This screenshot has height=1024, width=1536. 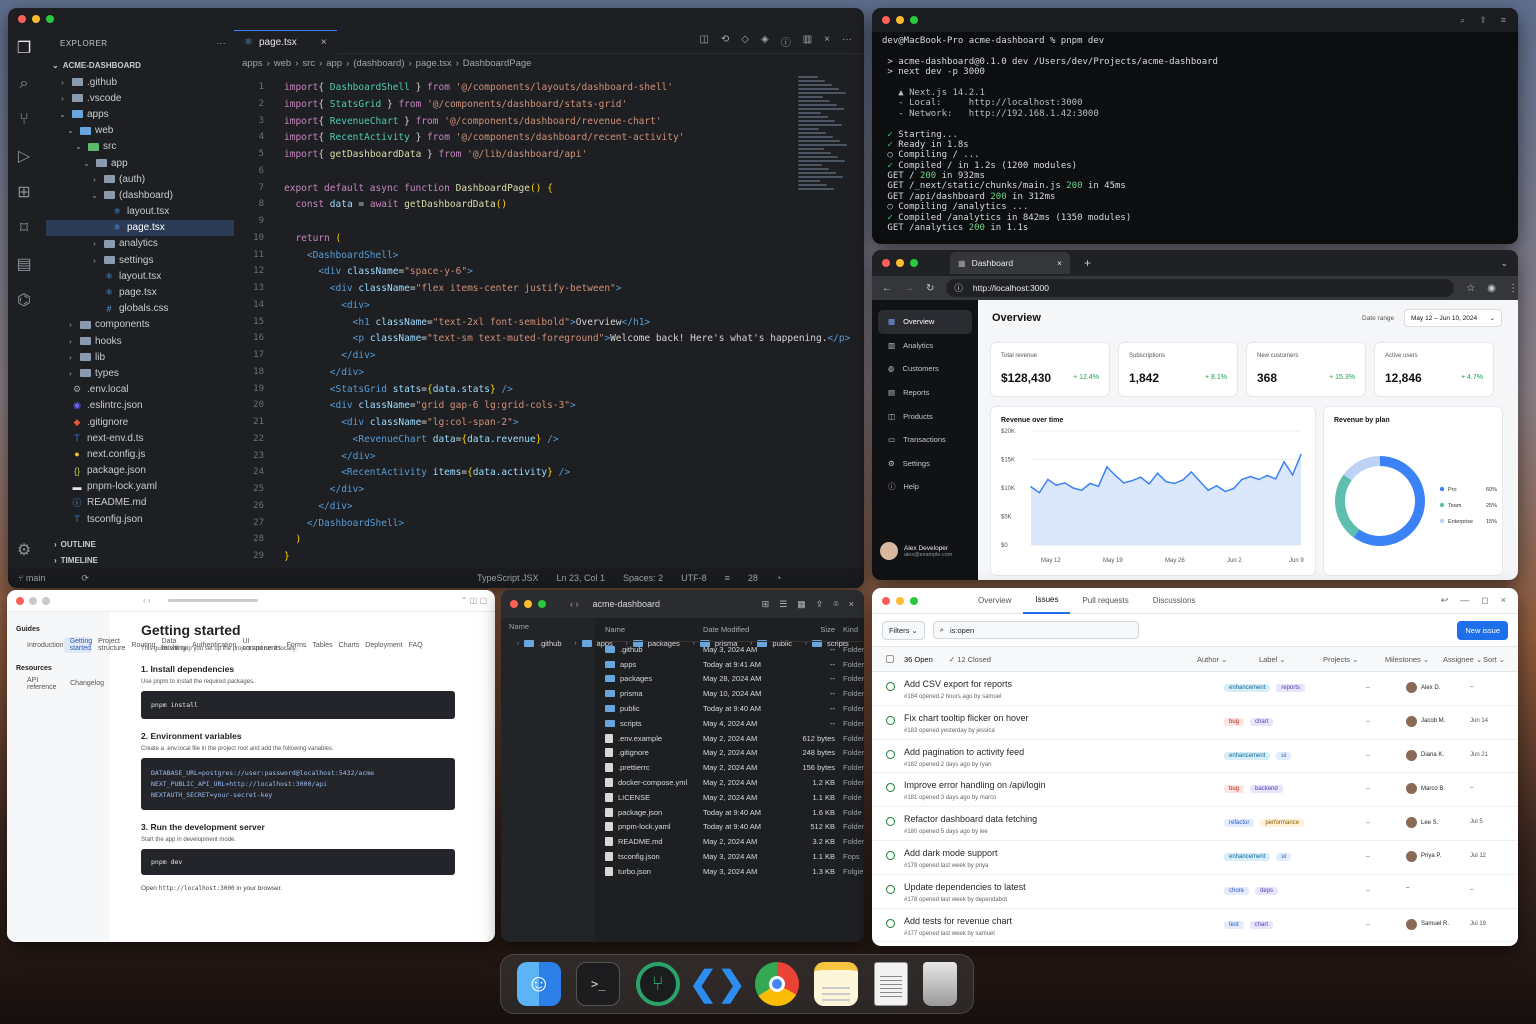 I want to click on issue-assignee: Samuel R., so click(x=1427, y=924).